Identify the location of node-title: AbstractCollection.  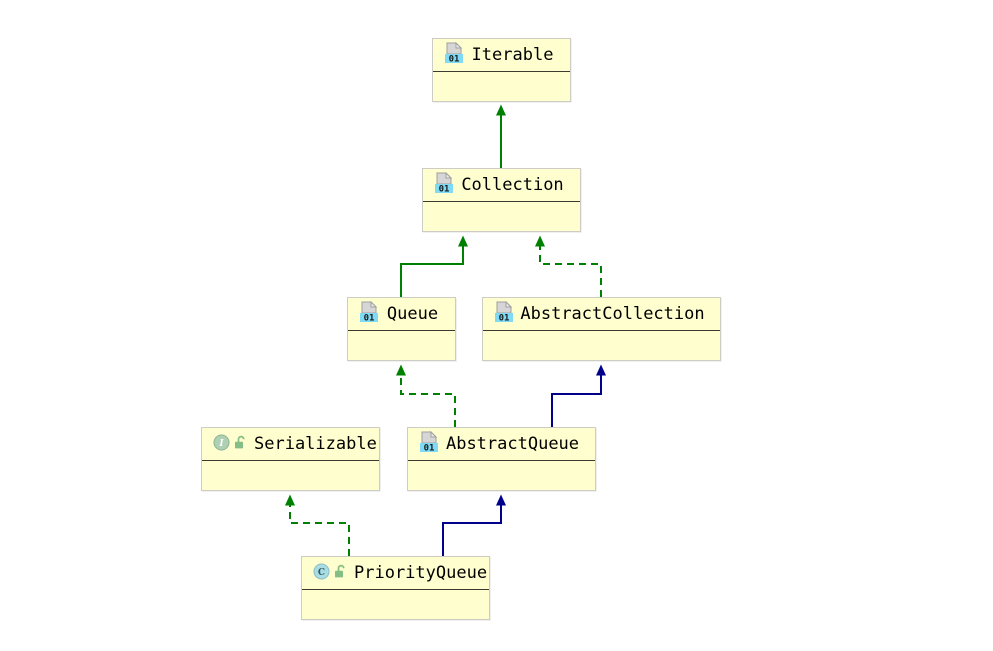
(612, 314).